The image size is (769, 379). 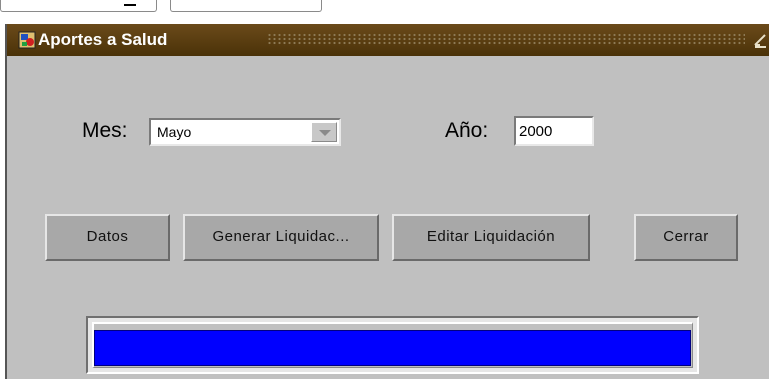 What do you see at coordinates (467, 130) in the screenshot?
I see `ano-label: Año:` at bounding box center [467, 130].